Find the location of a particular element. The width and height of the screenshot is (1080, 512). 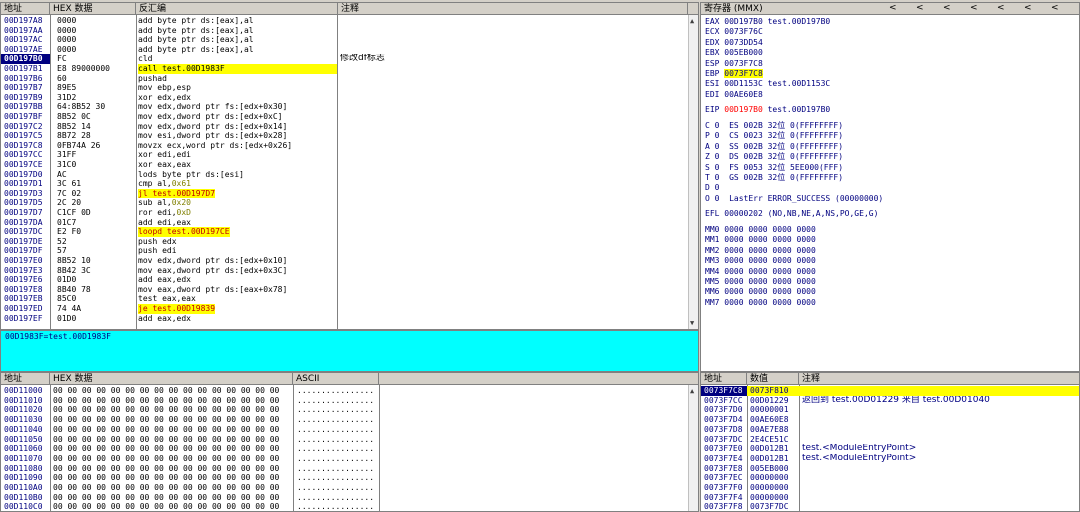

disasm-row: 00D197B7 89E5 mov ebp,esp is located at coordinates (349, 88).